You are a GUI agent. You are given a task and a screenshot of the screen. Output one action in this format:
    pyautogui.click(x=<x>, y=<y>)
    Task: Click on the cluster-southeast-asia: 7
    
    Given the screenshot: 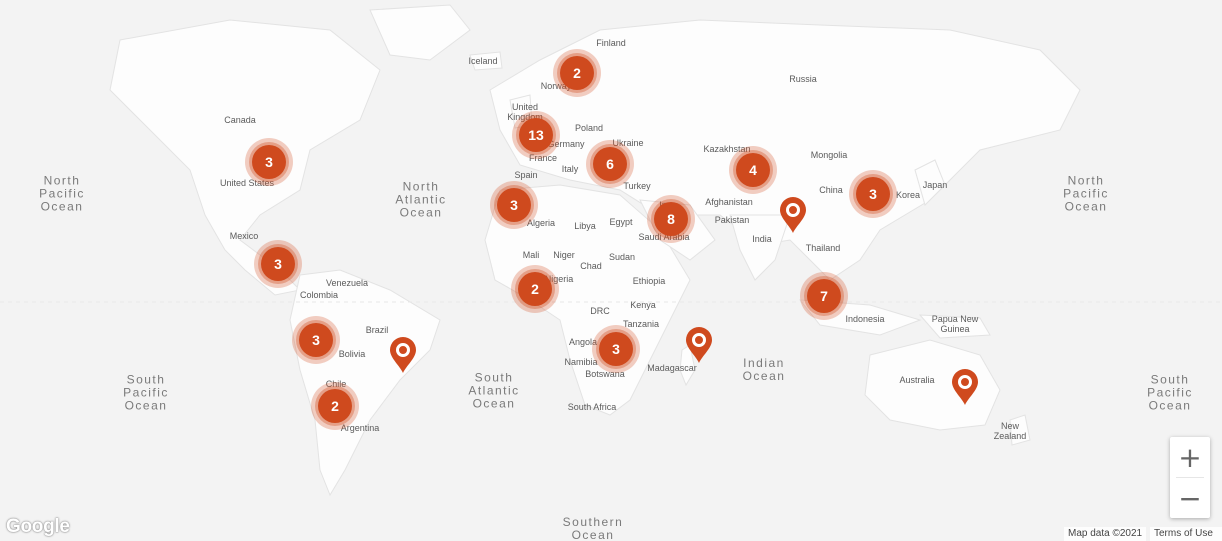 What is the action you would take?
    pyautogui.click(x=824, y=296)
    